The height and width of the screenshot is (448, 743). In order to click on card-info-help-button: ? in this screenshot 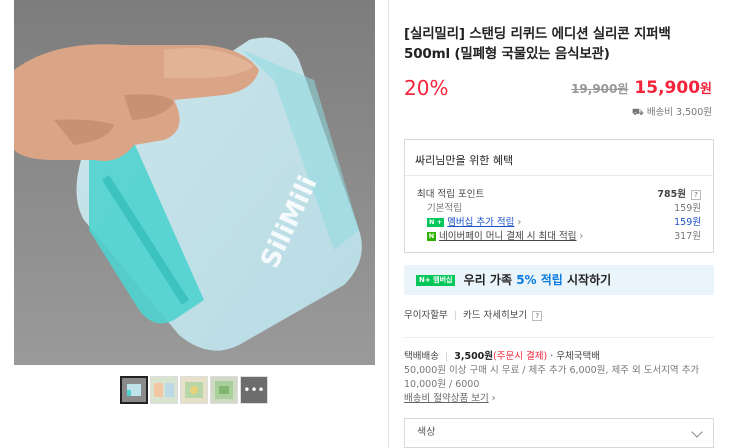, I will do `click(537, 315)`.